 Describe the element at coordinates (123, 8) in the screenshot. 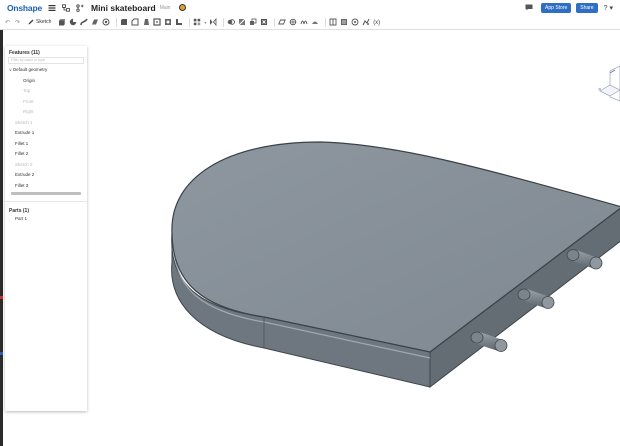

I see `document-title: Mini skateboard` at that location.